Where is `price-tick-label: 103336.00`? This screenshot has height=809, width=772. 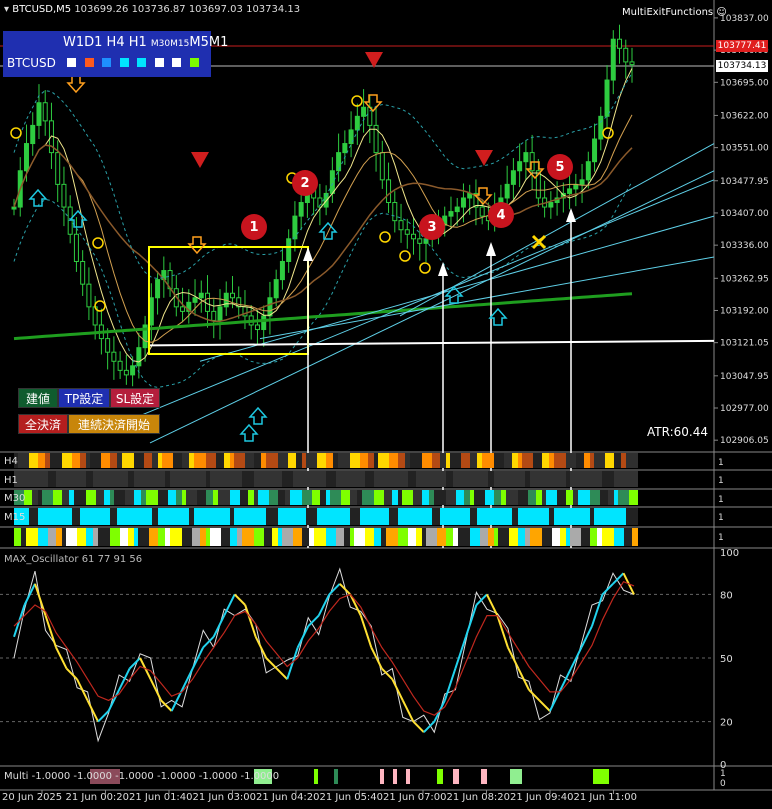
price-tick-label: 103336.00 is located at coordinates (744, 246).